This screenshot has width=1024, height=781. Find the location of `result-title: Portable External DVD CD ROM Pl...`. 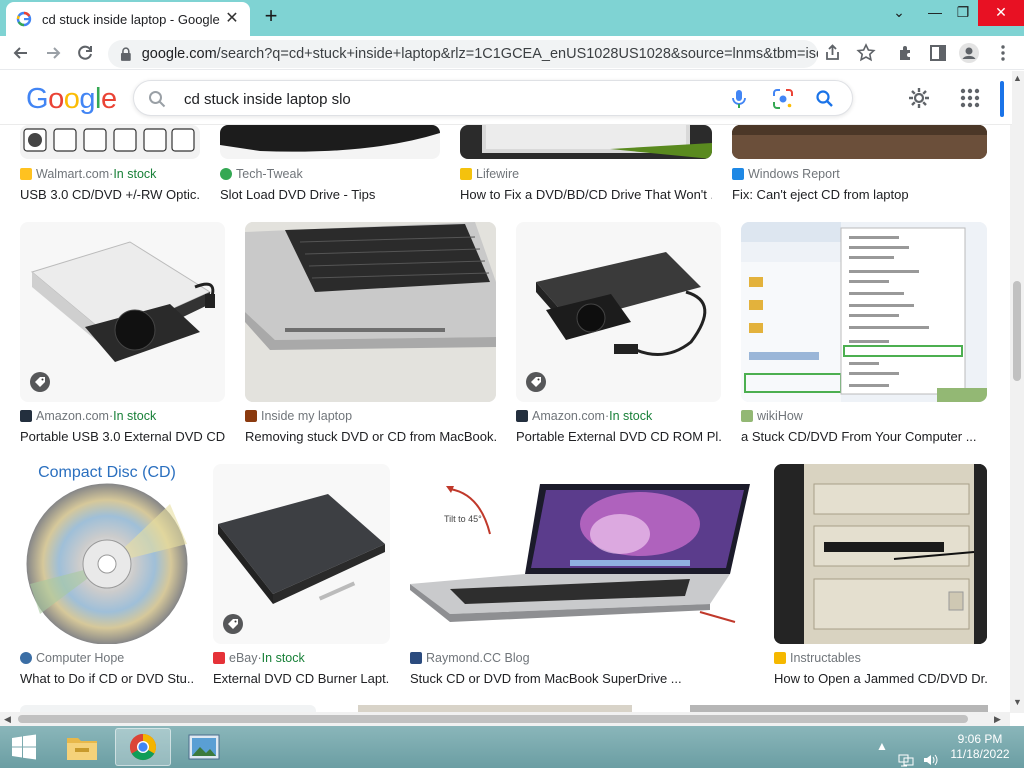

result-title: Portable External DVD CD ROM Pl... is located at coordinates (618, 436).